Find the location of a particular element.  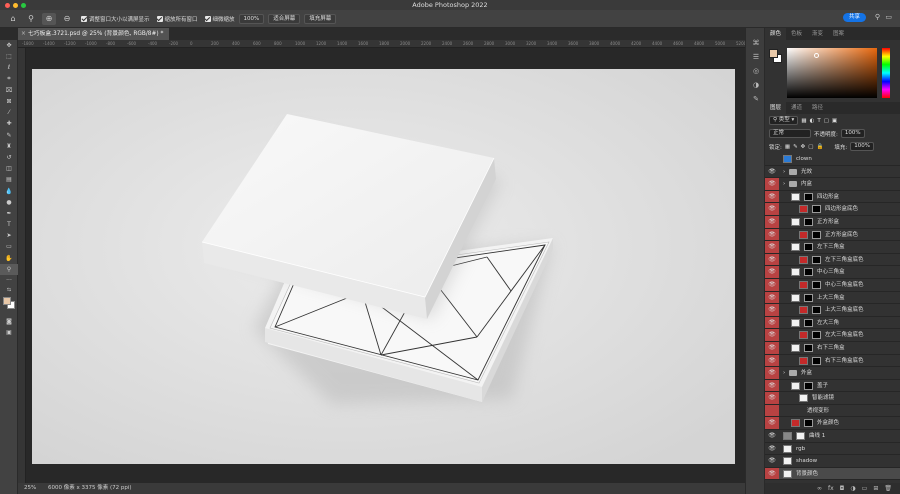

delete-layer-icon: 🗑 is located at coordinates (888, 488).